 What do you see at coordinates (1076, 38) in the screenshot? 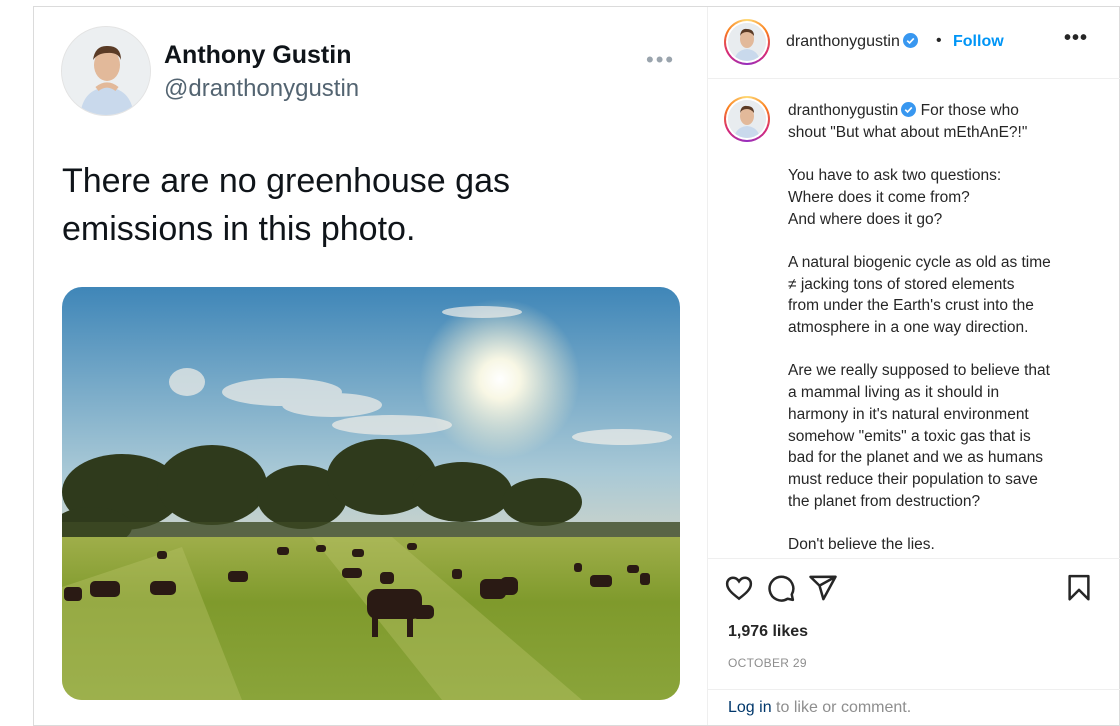
I see `more-options-icon: •••` at bounding box center [1076, 38].